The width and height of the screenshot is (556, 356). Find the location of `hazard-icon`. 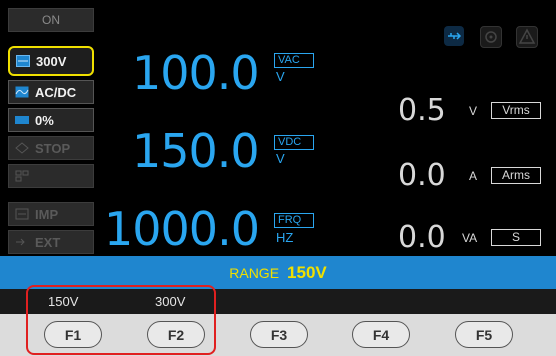

hazard-icon is located at coordinates (491, 37).